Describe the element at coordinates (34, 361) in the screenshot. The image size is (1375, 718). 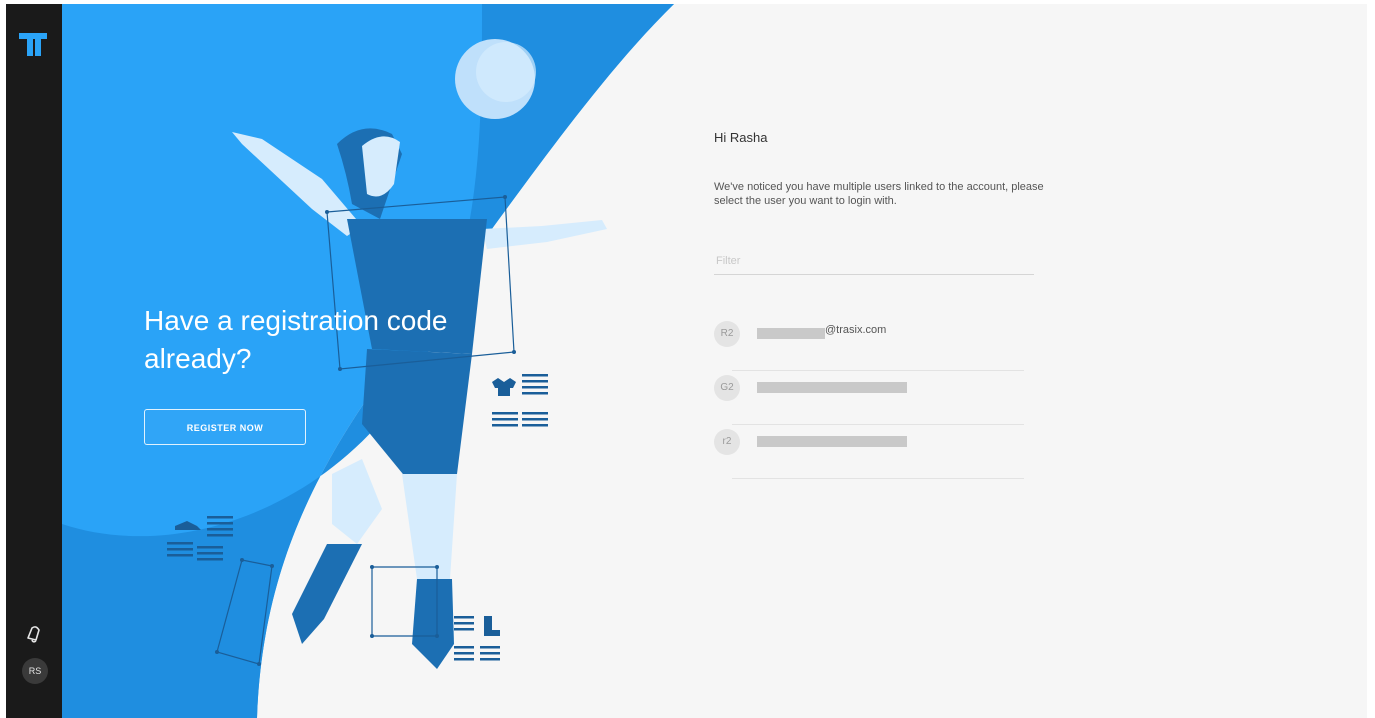
I see `left-rail: RS` at that location.